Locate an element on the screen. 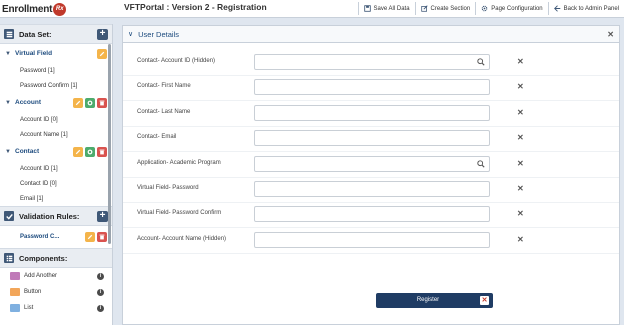  component-add-another: Add Another i is located at coordinates (56, 276).